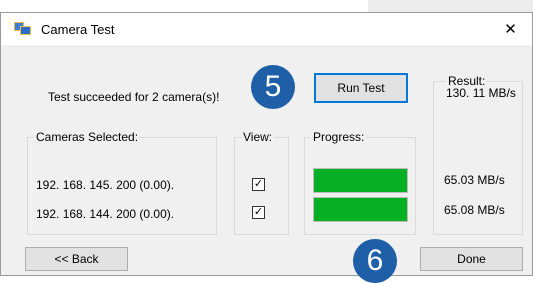  I want to click on back-button: << Back, so click(76, 259).